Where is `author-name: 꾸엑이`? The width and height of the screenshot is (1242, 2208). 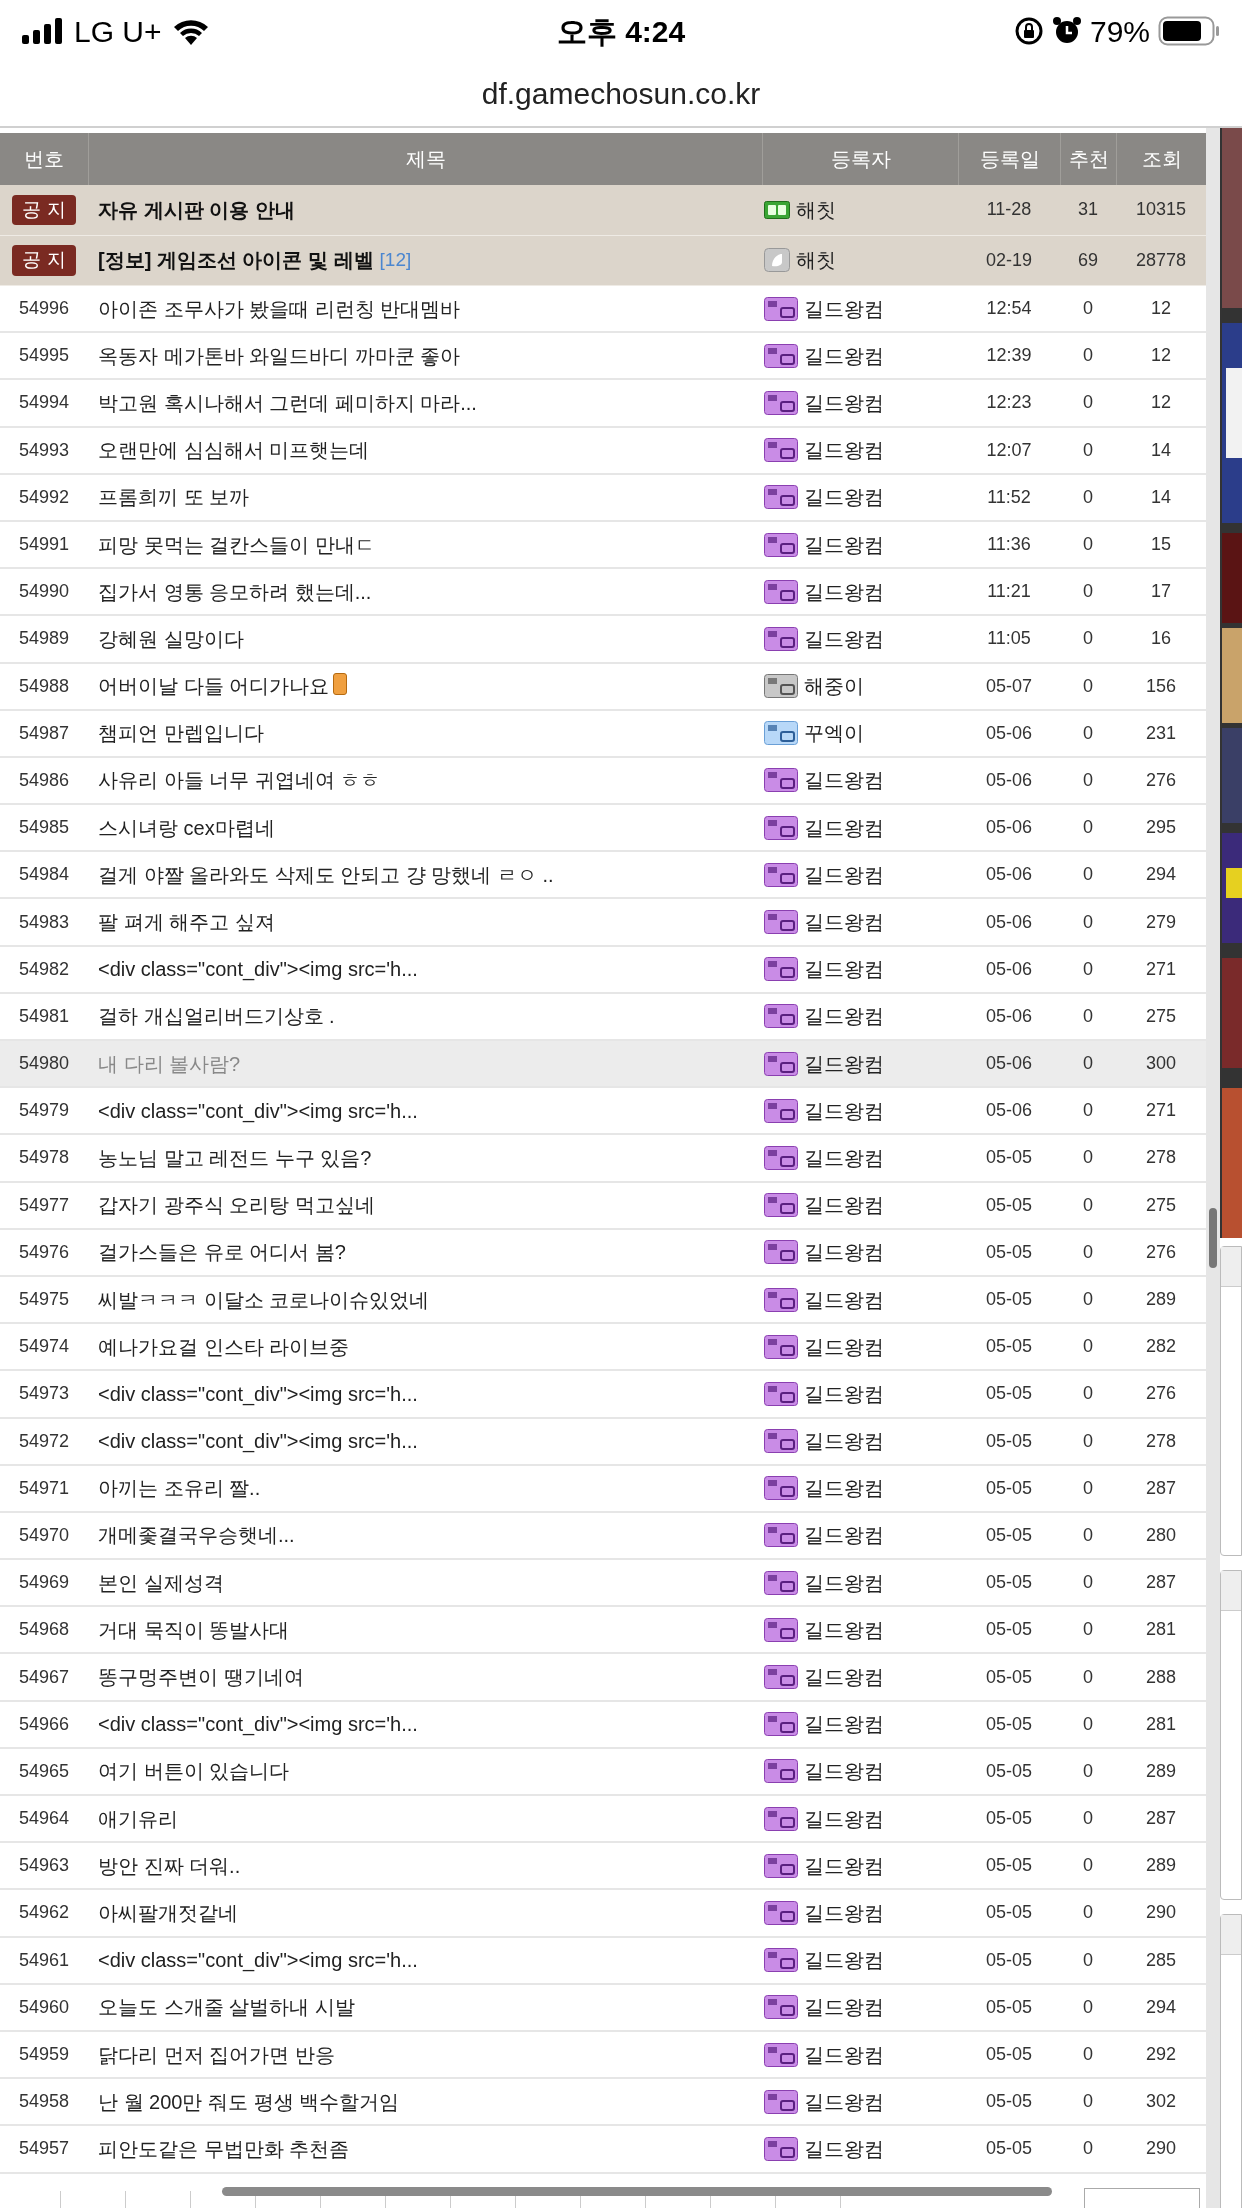 author-name: 꾸엑이 is located at coordinates (834, 733).